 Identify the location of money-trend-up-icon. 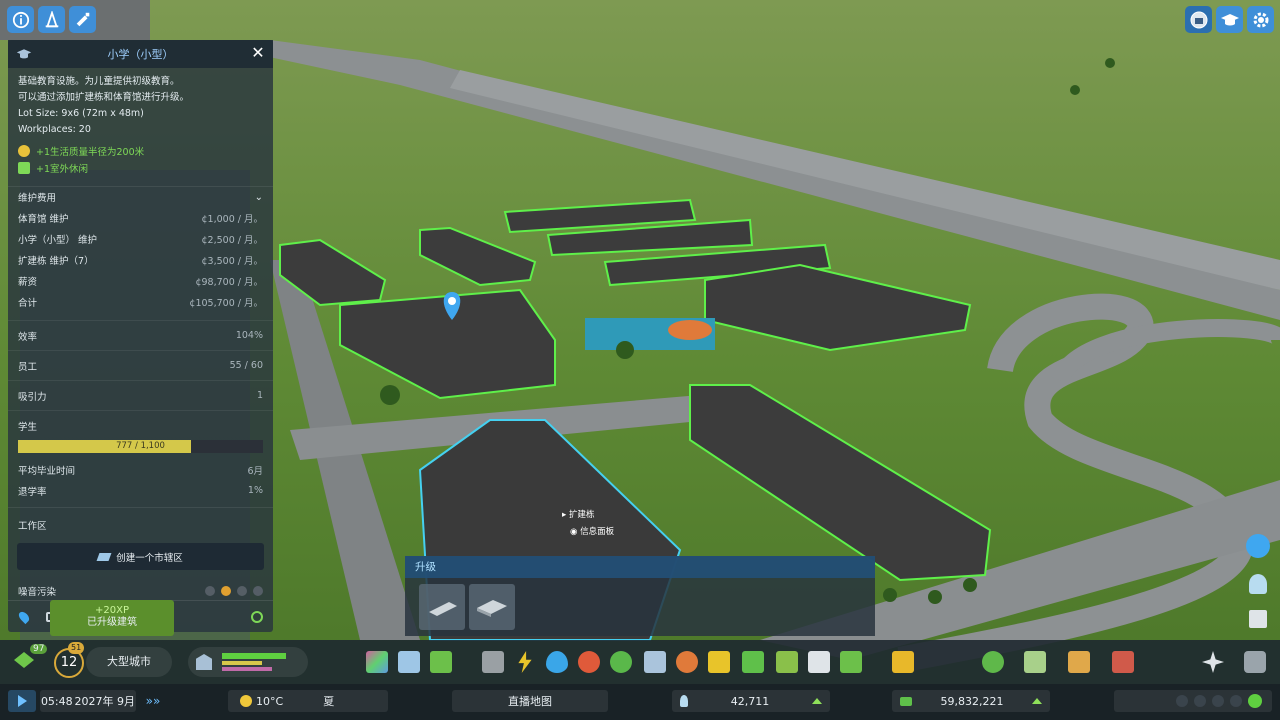
(1036, 701).